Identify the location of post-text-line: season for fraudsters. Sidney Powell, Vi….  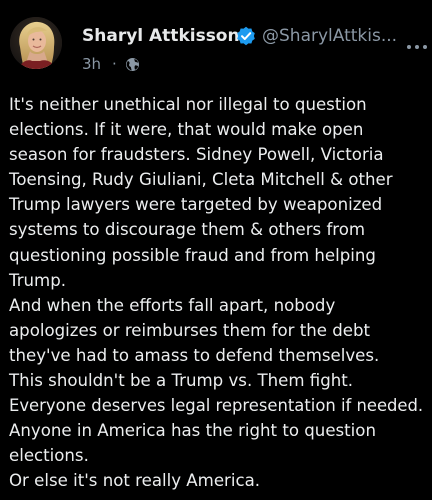
(196, 155).